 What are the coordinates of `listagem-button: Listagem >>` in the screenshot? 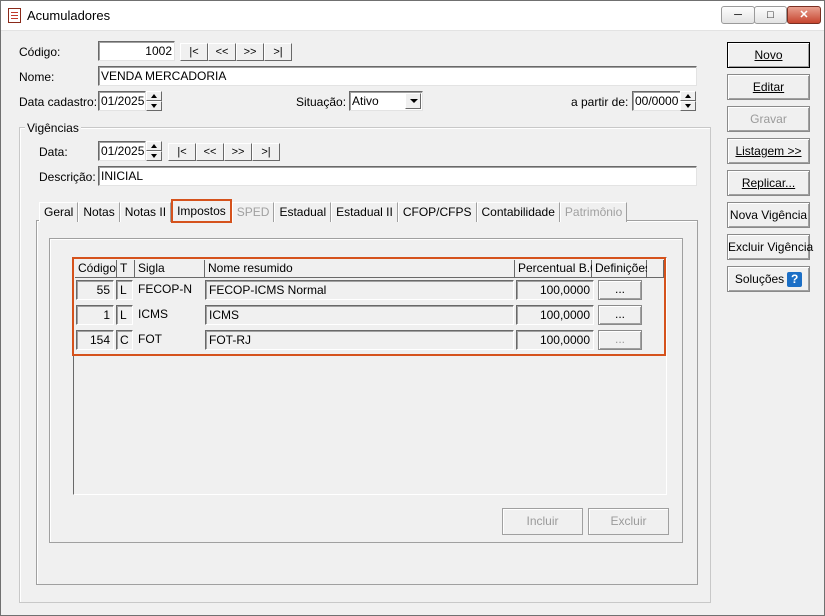 It's located at (768, 151).